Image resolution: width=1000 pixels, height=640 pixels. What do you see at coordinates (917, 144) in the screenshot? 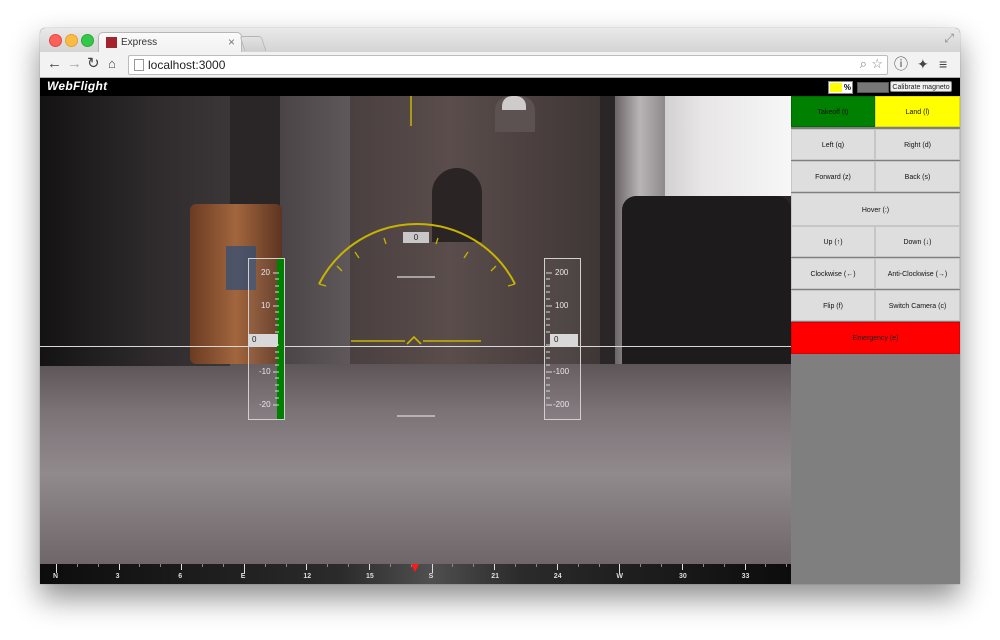
I see `right-button: Right (d)` at bounding box center [917, 144].